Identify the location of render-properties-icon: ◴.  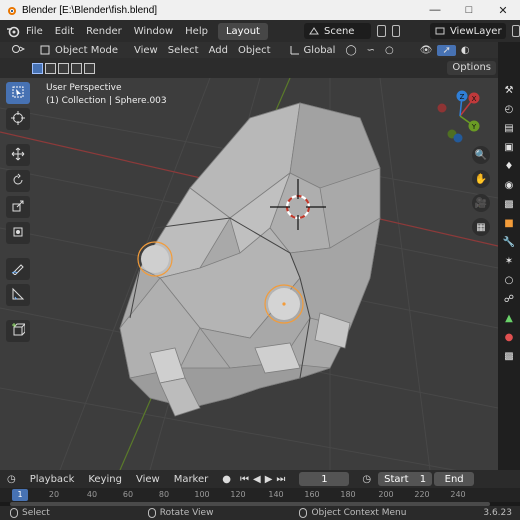
(509, 109).